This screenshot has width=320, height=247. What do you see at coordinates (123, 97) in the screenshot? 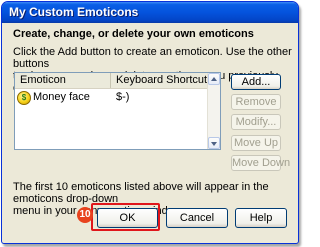
I see `emoticon-shortcut: $-)` at bounding box center [123, 97].